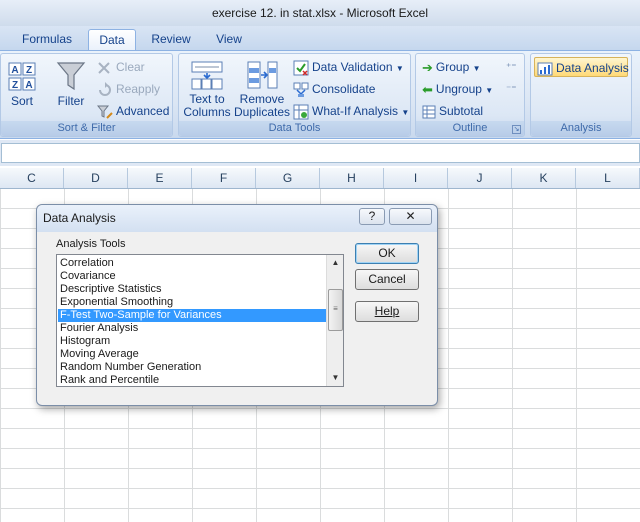 This screenshot has width=640, height=522. What do you see at coordinates (32, 178) in the screenshot?
I see `column-header-c: C` at bounding box center [32, 178].